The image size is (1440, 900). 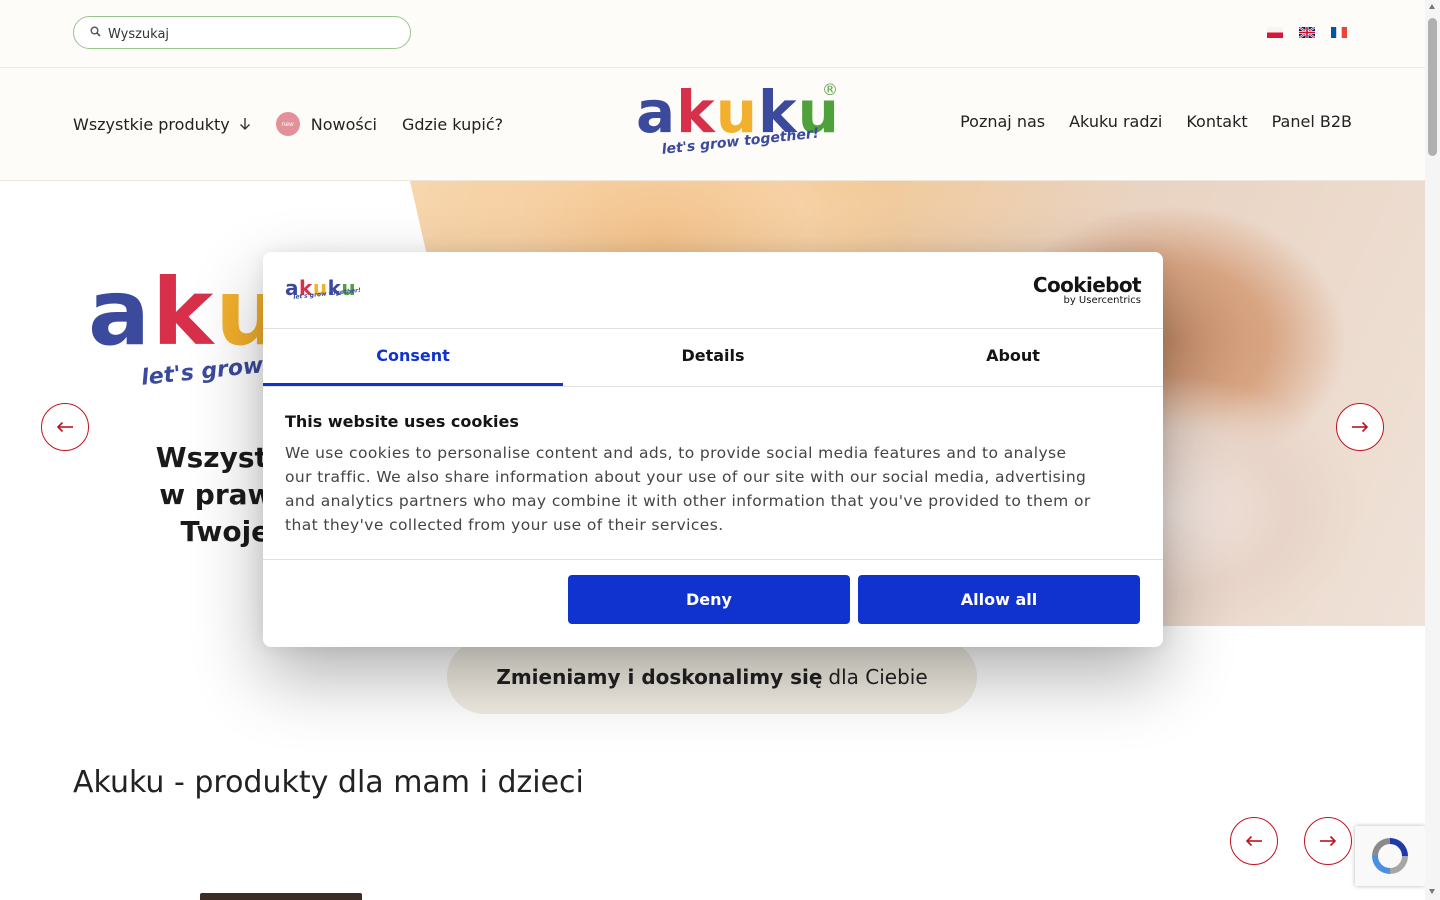 I want to click on nav-b2b-panel: Panel B2B, so click(x=1312, y=121).